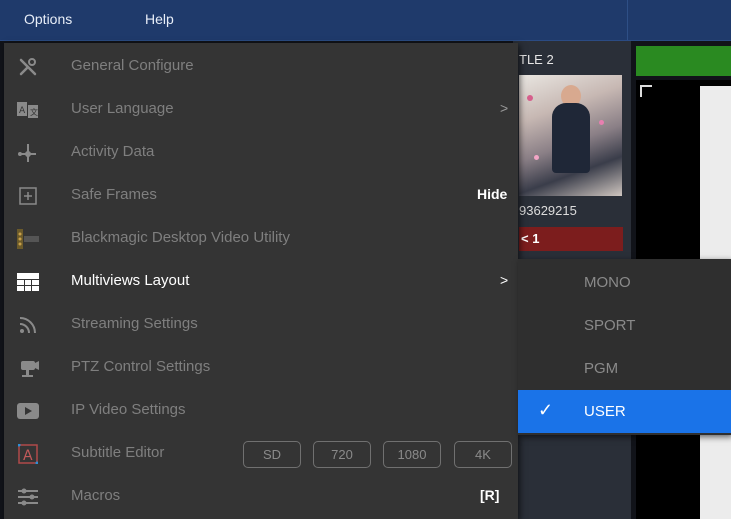 This screenshot has height=519, width=731. What do you see at coordinates (610, 325) in the screenshot?
I see `submenu-item-label: SPORT` at bounding box center [610, 325].